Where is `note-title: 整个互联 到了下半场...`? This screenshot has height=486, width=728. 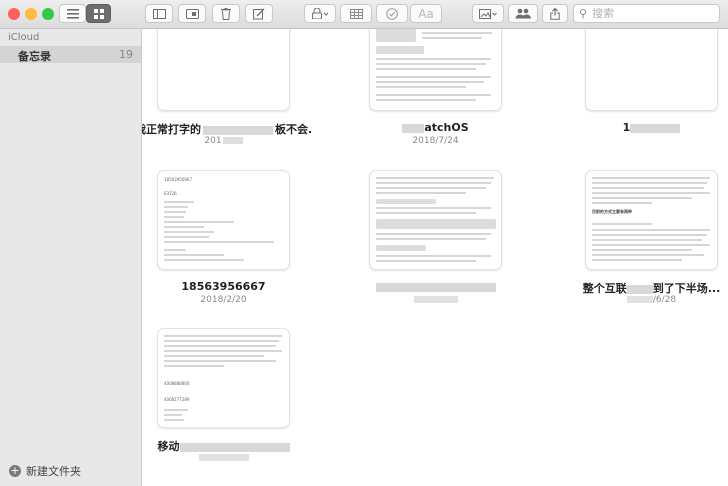 note-title: 整个互联 到了下半场... is located at coordinates (651, 288).